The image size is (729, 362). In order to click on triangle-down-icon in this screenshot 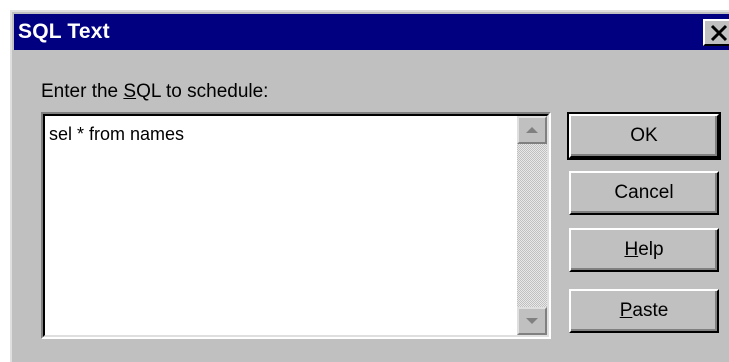, I will do `click(532, 321)`.